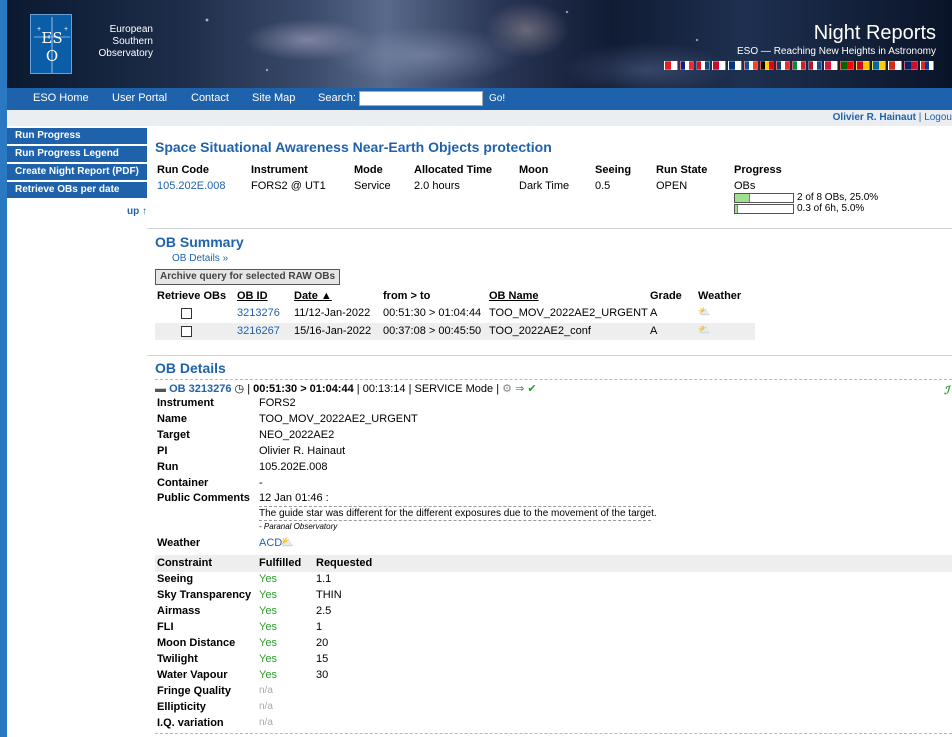 The height and width of the screenshot is (737, 952). I want to click on ob-name: TOO_MOV_2022AE2_URGENT, so click(568, 313).